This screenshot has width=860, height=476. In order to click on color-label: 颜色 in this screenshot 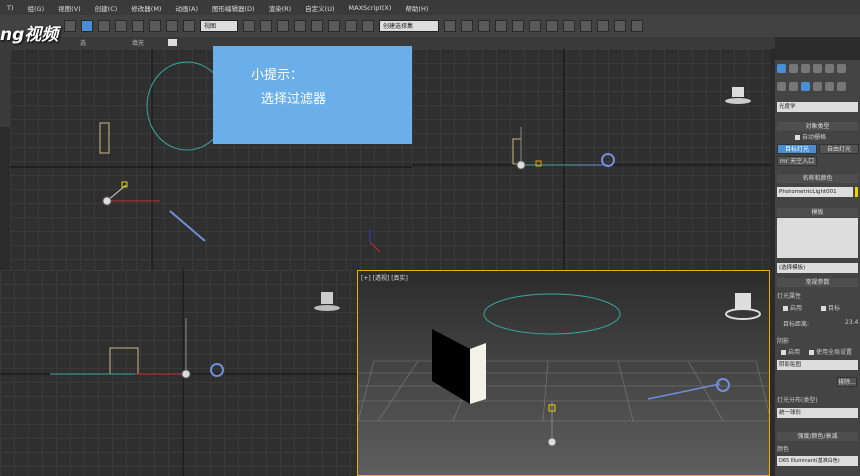, I will do `click(783, 449)`.